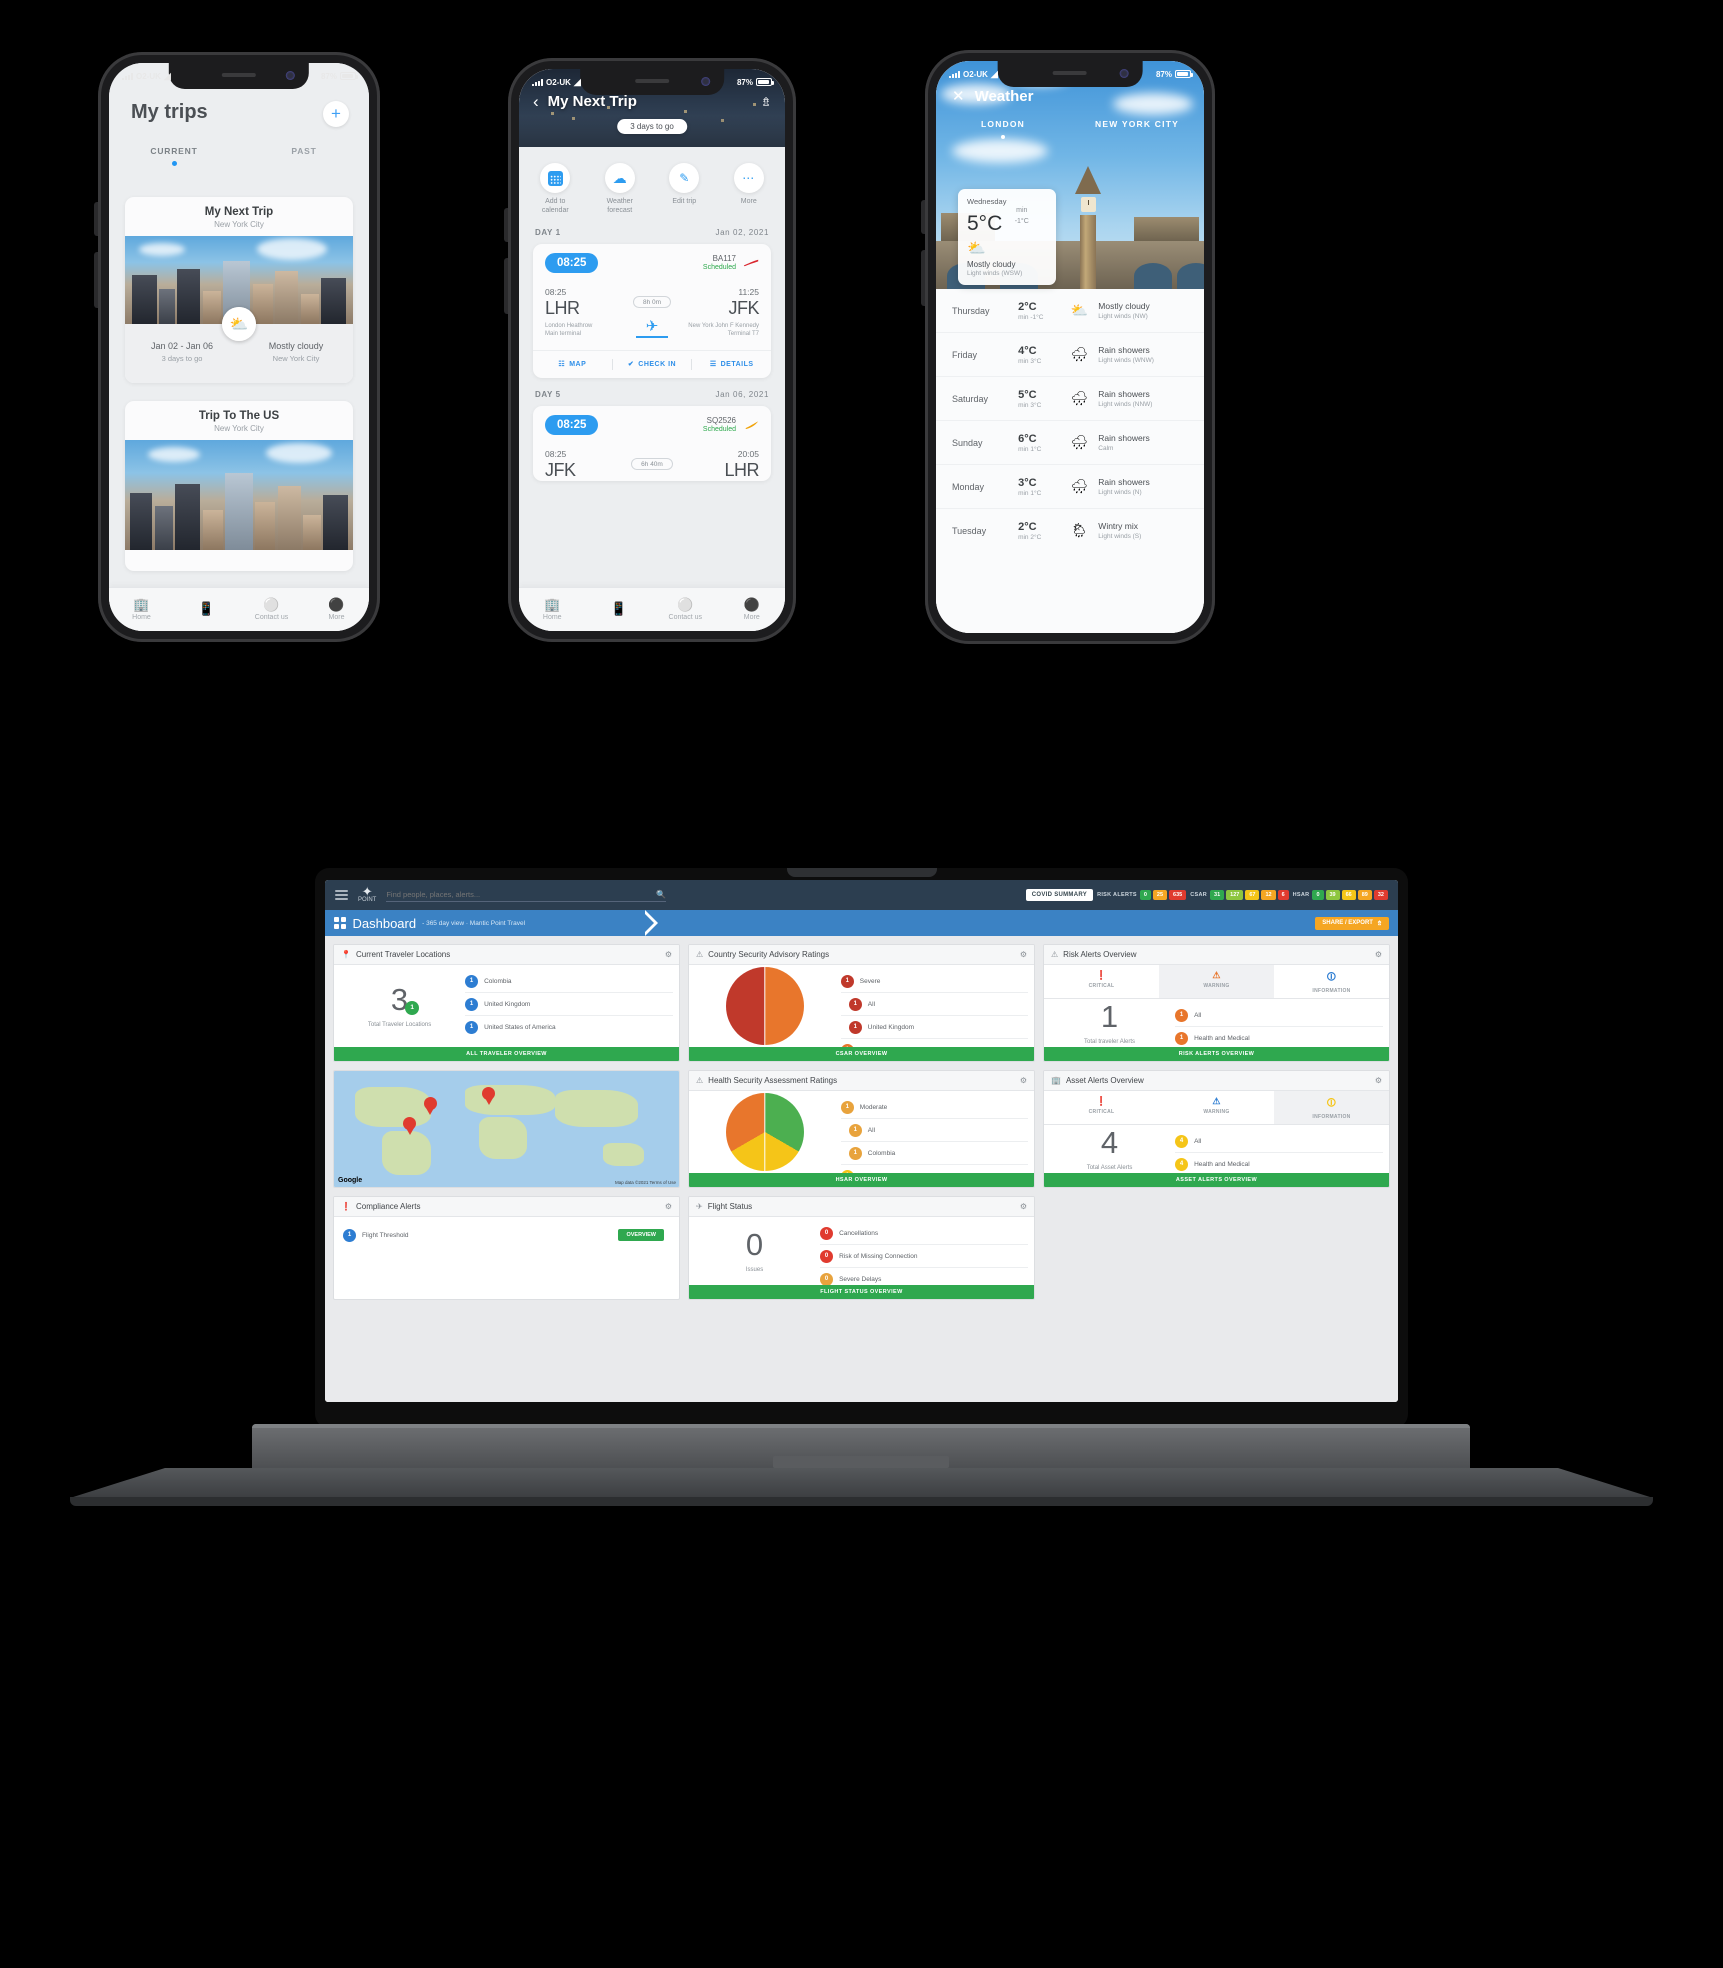 The height and width of the screenshot is (1968, 1723). I want to click on search-input, so click(521, 894).